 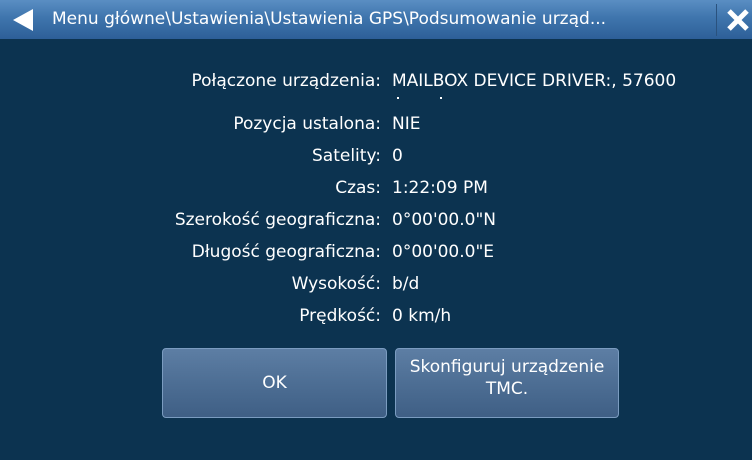 I want to click on connected-devices-label: Połączone urządzenia:, so click(x=286, y=81).